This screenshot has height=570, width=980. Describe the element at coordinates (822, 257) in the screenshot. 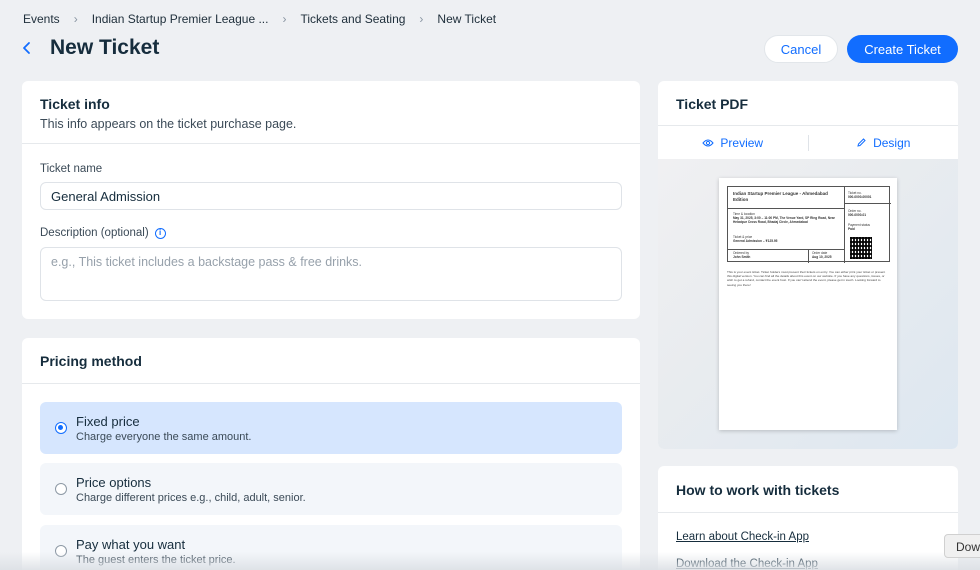

I see `order-date-value: Aug 10, 2025` at that location.